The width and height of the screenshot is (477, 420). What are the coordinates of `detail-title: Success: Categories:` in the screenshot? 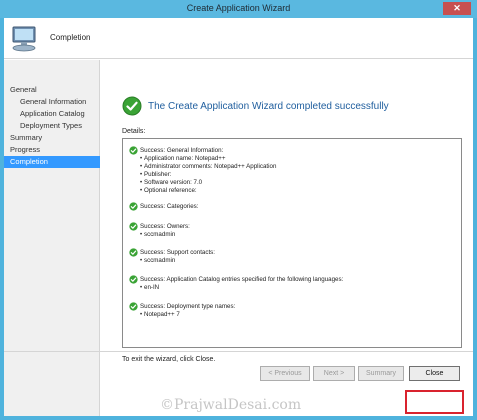 It's located at (169, 206).